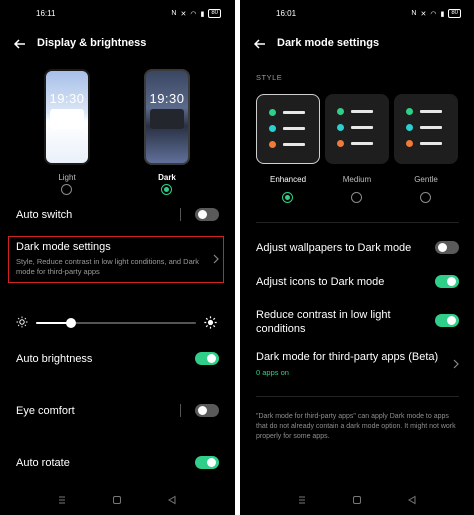 The image size is (474, 515). Describe the element at coordinates (447, 281) in the screenshot. I see `adjust-icons-toggle` at that location.